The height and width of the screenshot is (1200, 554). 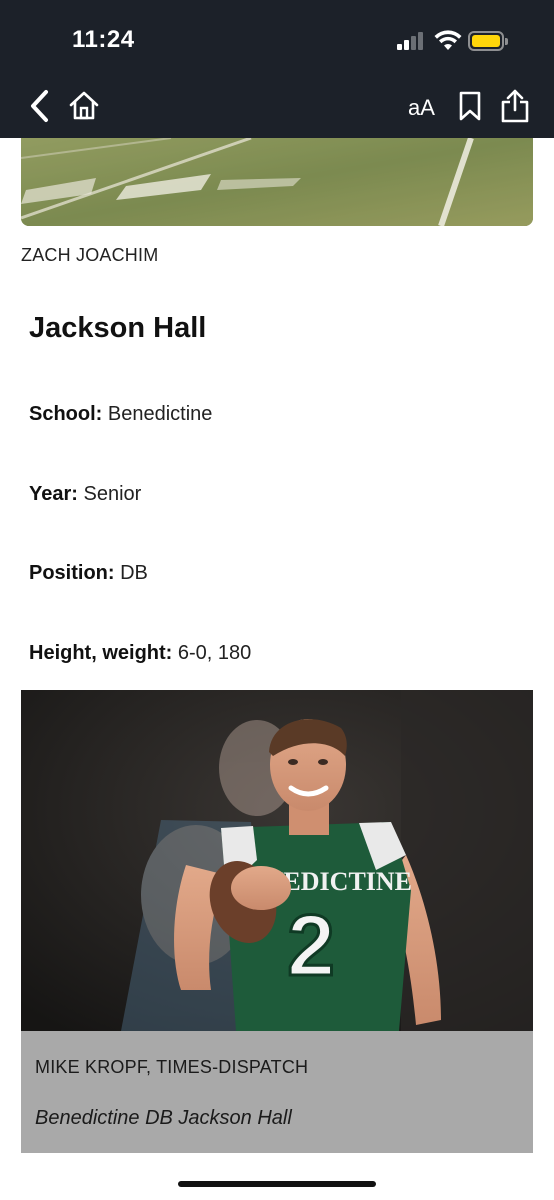 I want to click on player-name-heading: Jackson Hall, so click(x=118, y=328).